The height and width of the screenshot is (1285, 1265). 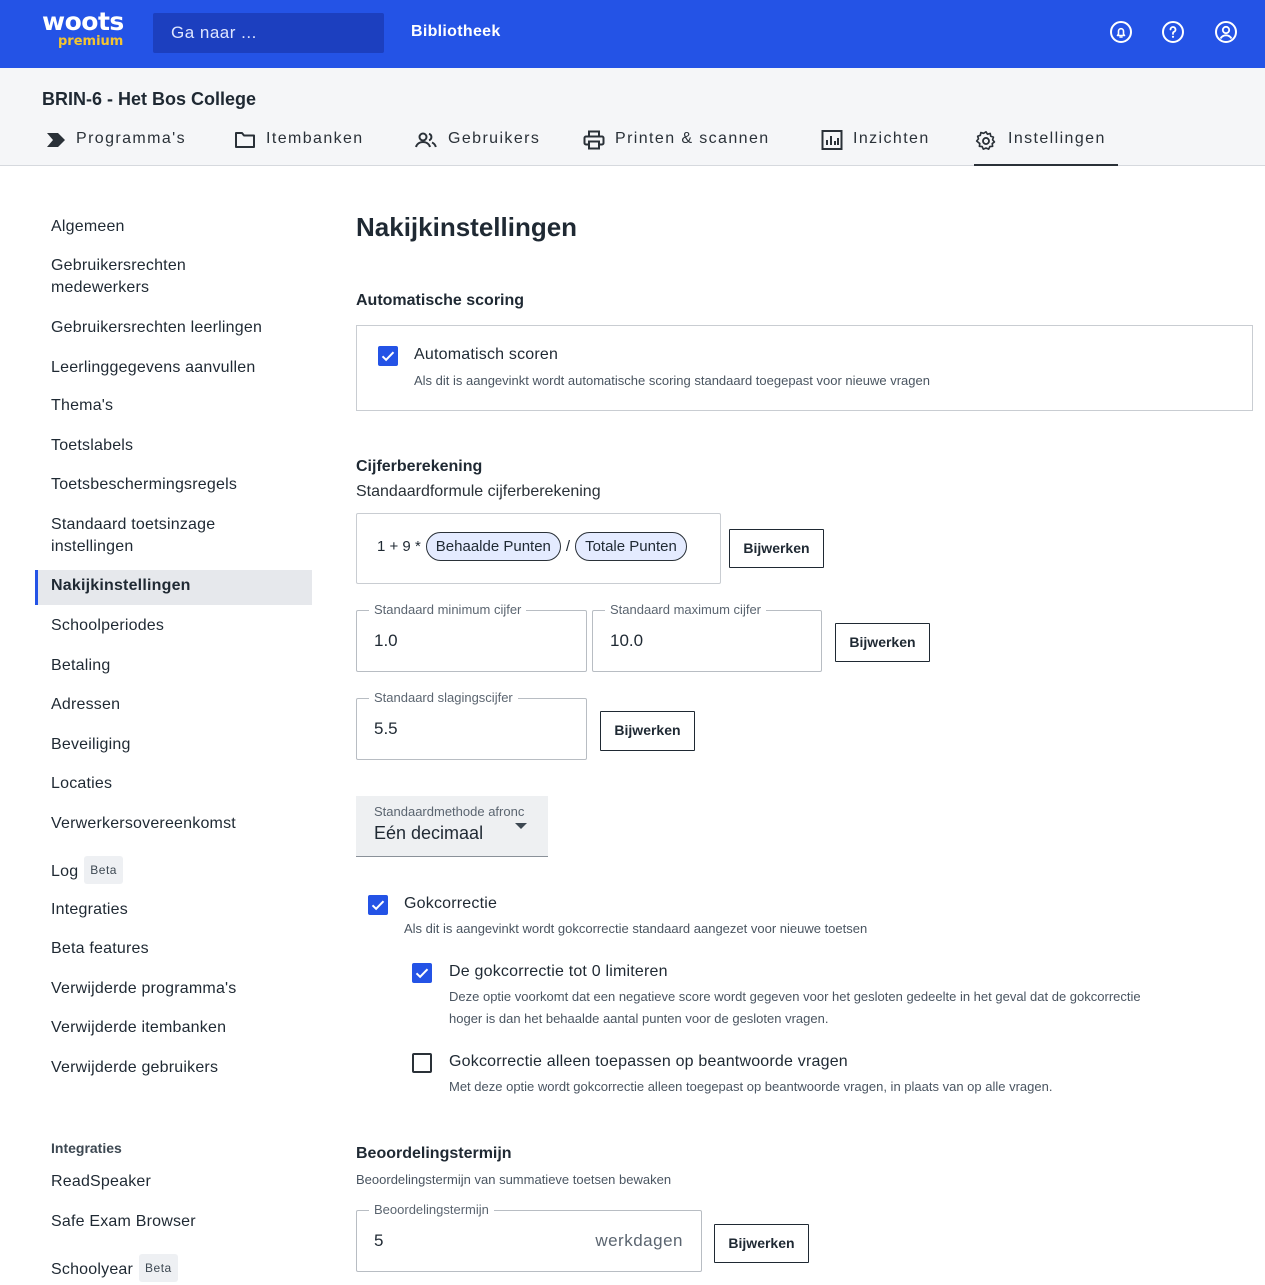 What do you see at coordinates (627, 640) in the screenshot?
I see `max-grade-value: 10.0` at bounding box center [627, 640].